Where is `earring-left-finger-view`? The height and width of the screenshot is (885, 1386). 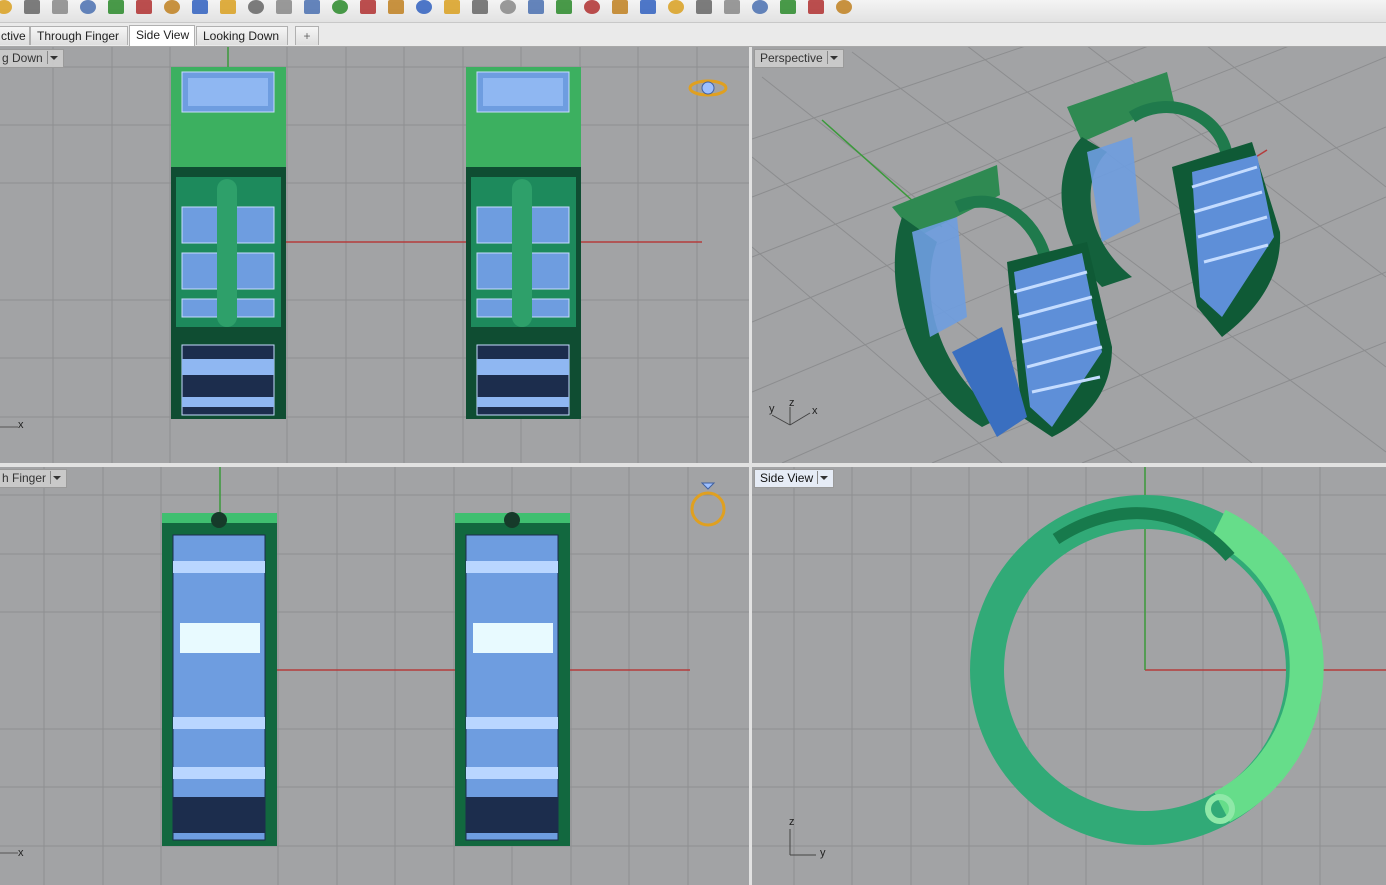
earring-left-finger-view is located at coordinates (219, 679).